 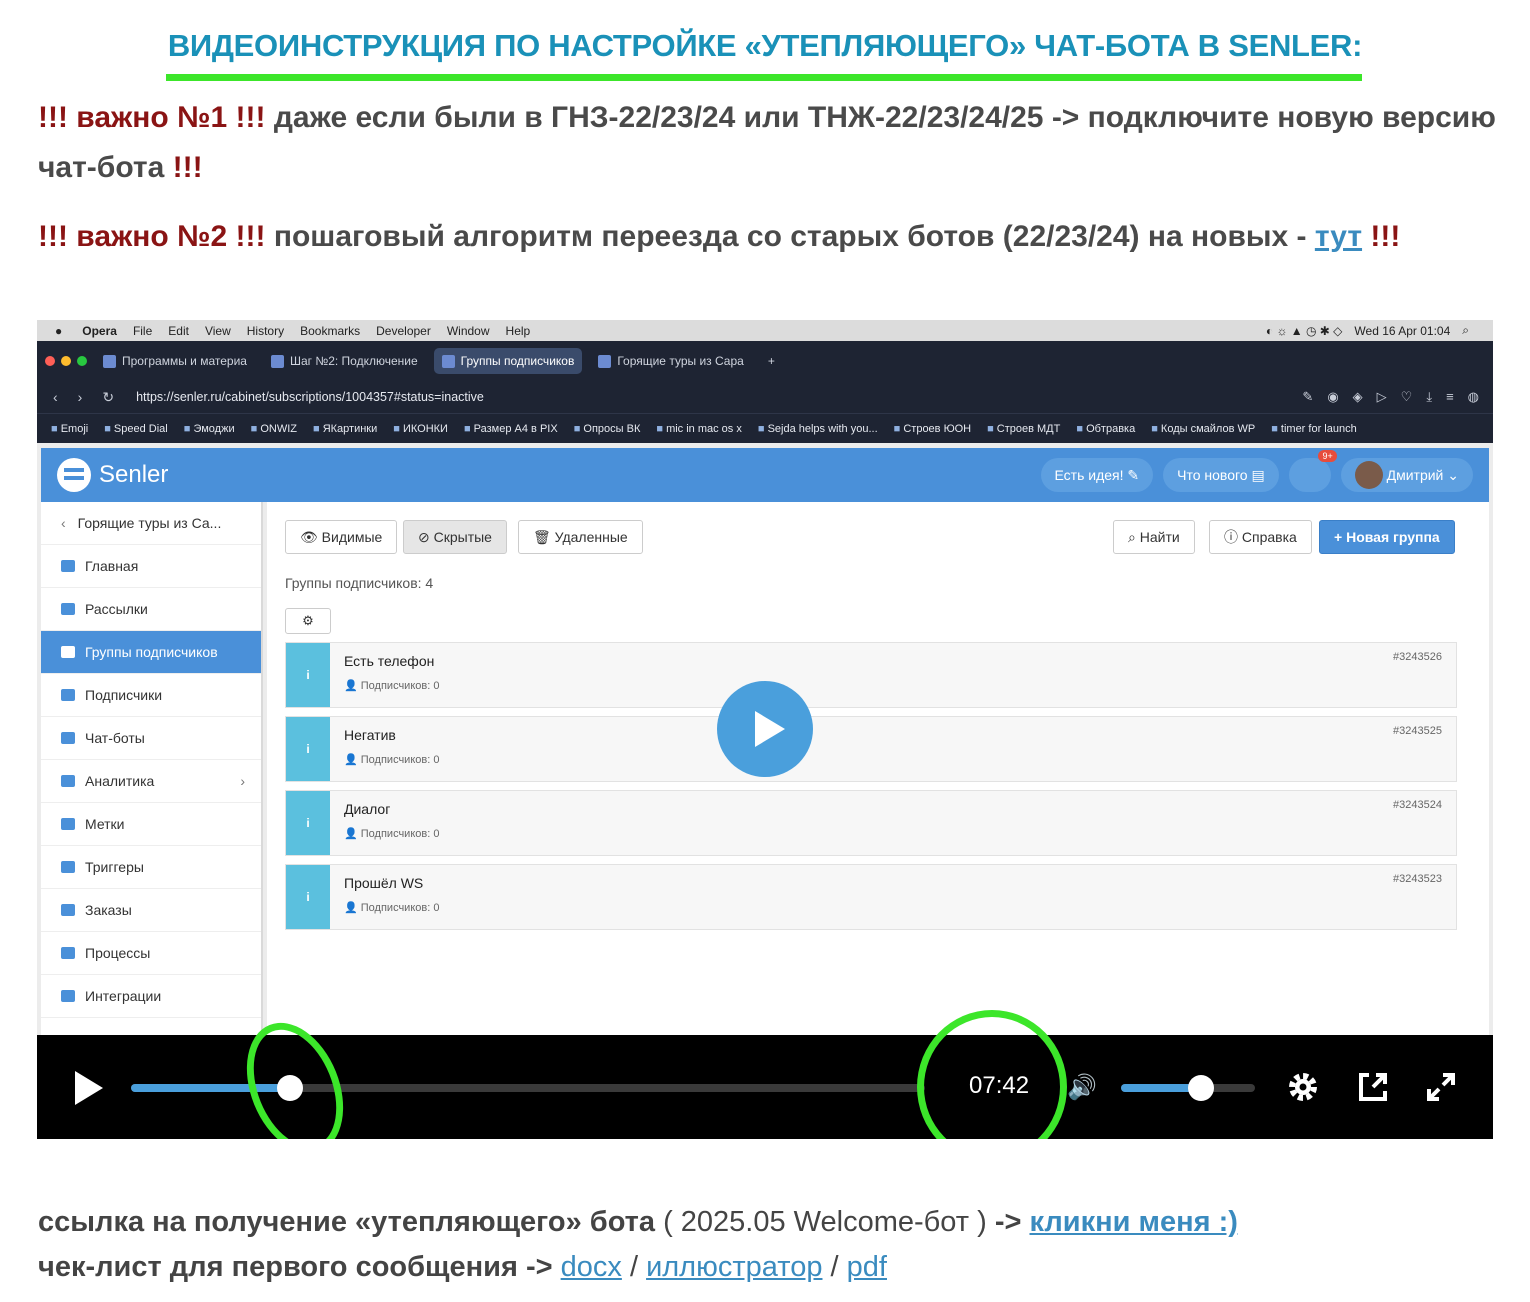 I want to click on volume-slider, so click(x=1188, y=1088).